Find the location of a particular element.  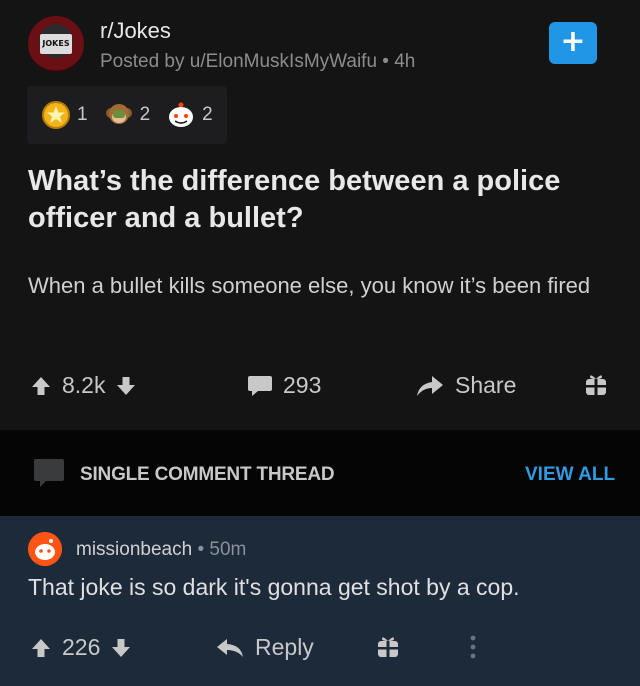

posted-by: Posted by u/ElonMuskIsMyWaifu is located at coordinates (238, 61).